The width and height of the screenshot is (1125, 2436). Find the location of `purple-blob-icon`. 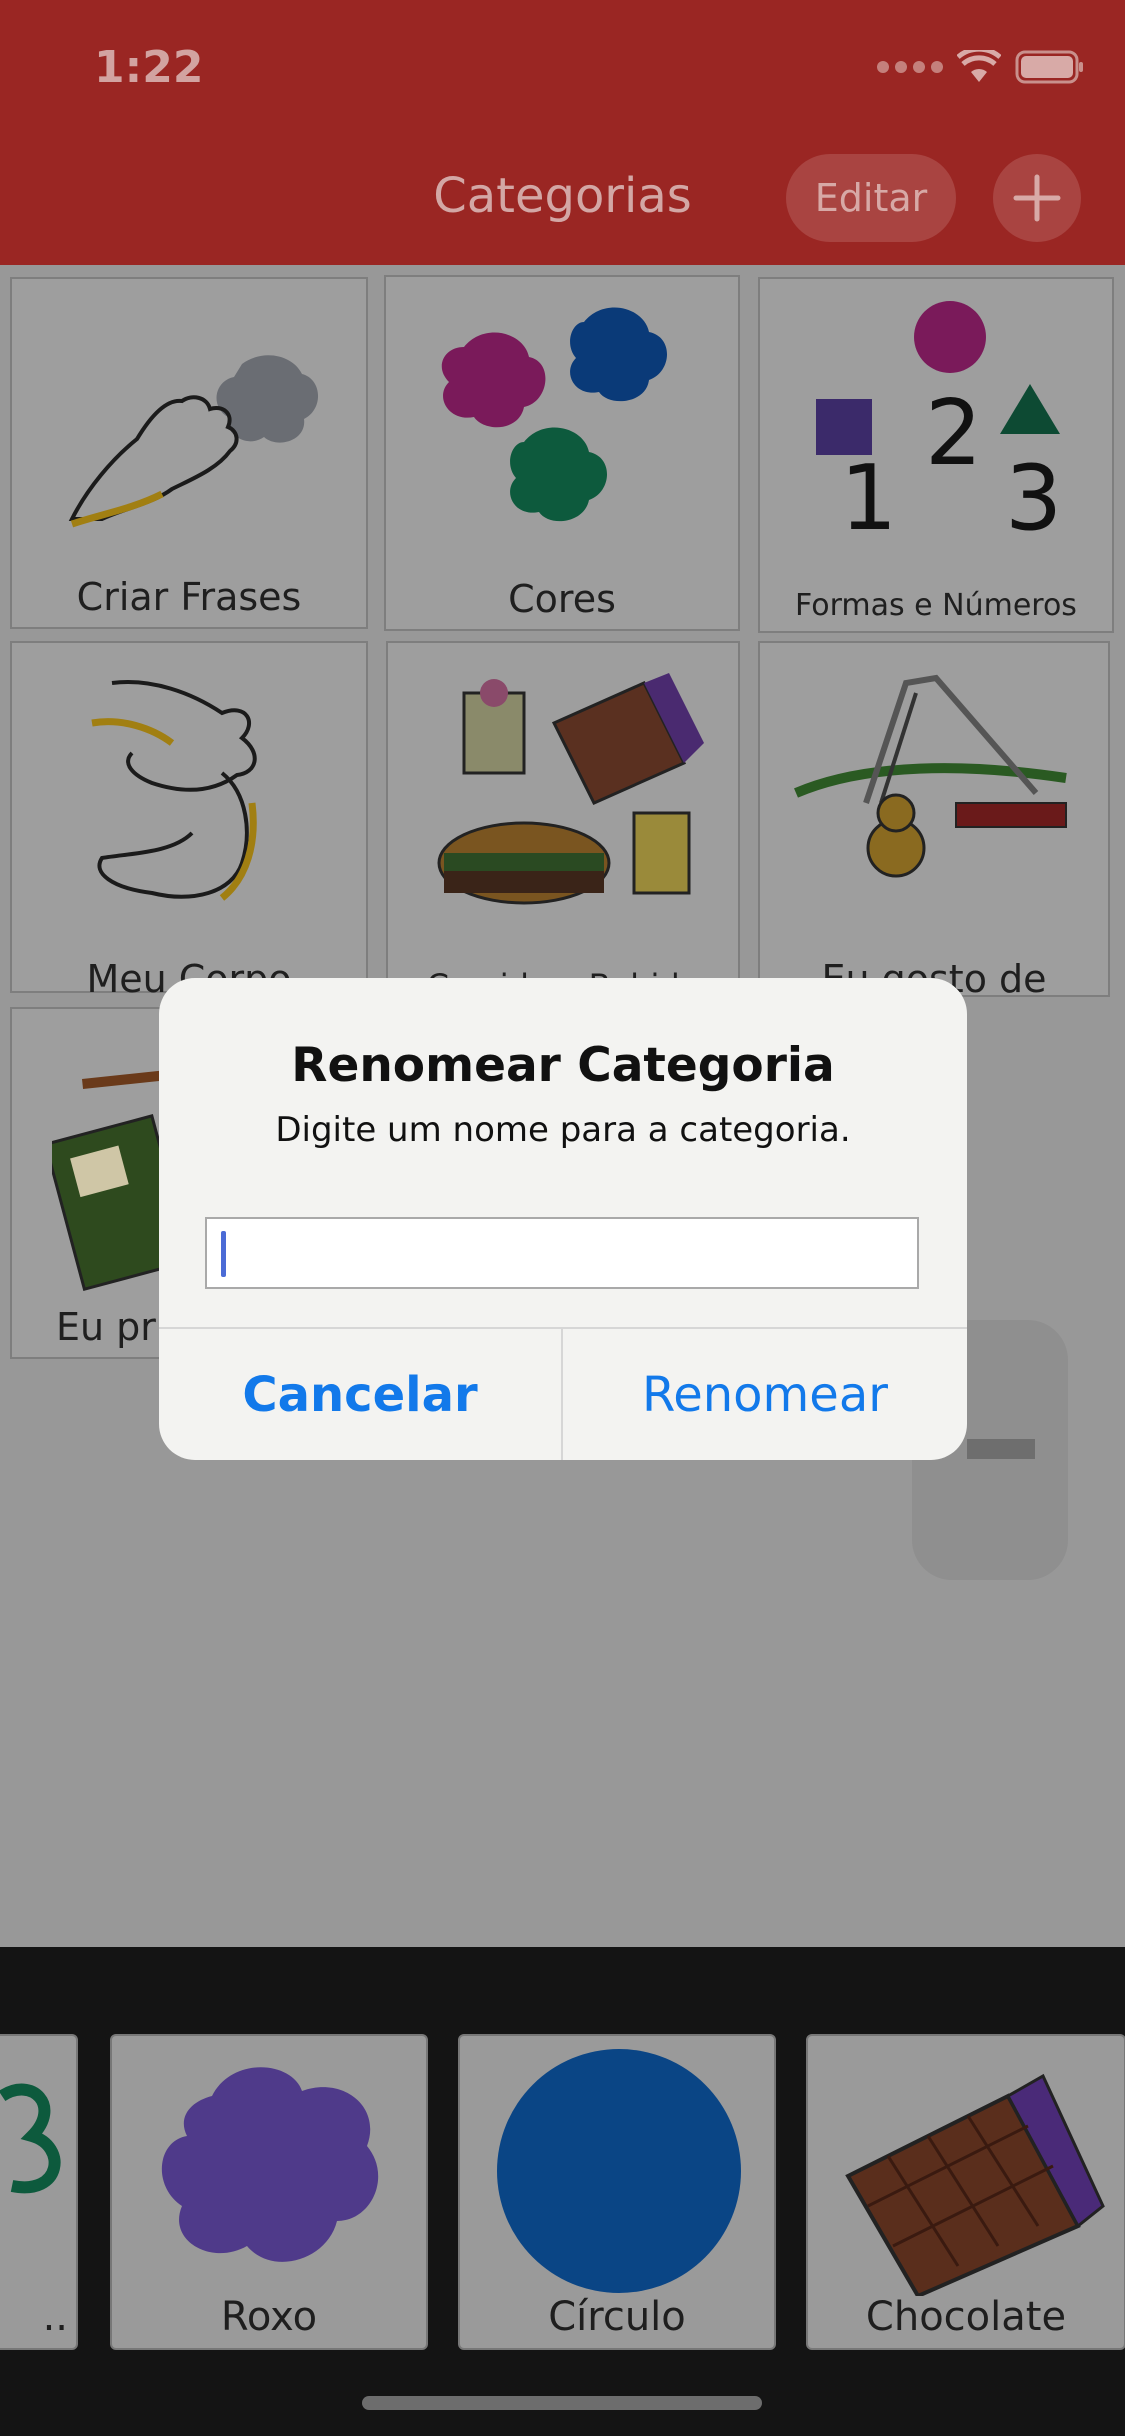

purple-blob-icon is located at coordinates (270, 2164).